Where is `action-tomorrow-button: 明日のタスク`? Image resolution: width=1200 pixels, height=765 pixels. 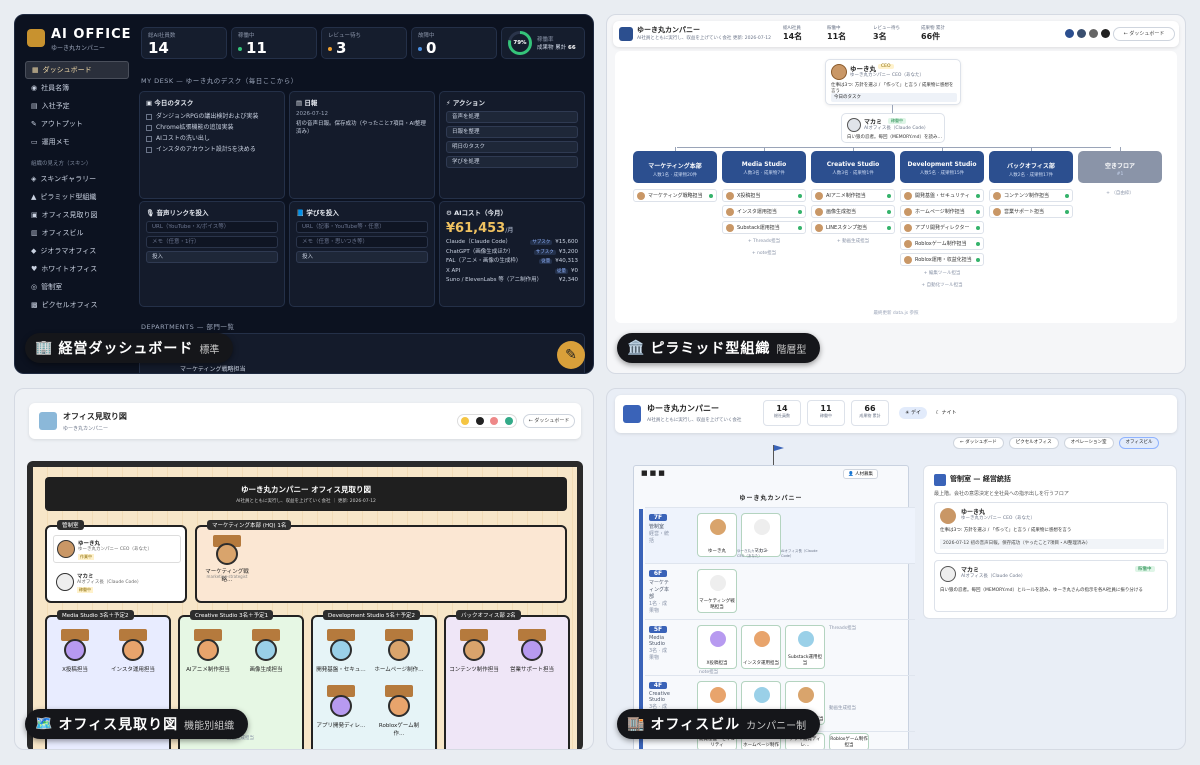
action-tomorrow-button: 明日のタスク is located at coordinates (512, 147).